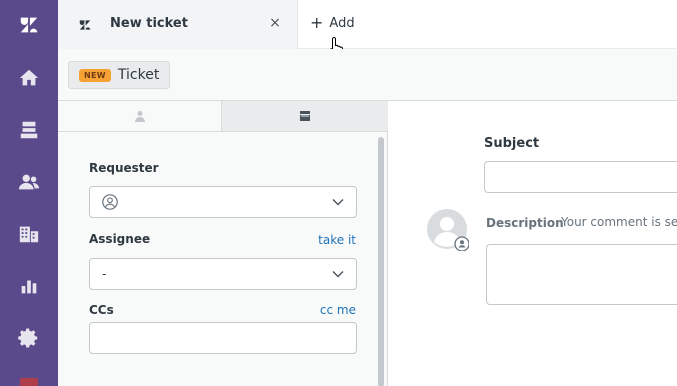  I want to click on ccs-input, so click(223, 338).